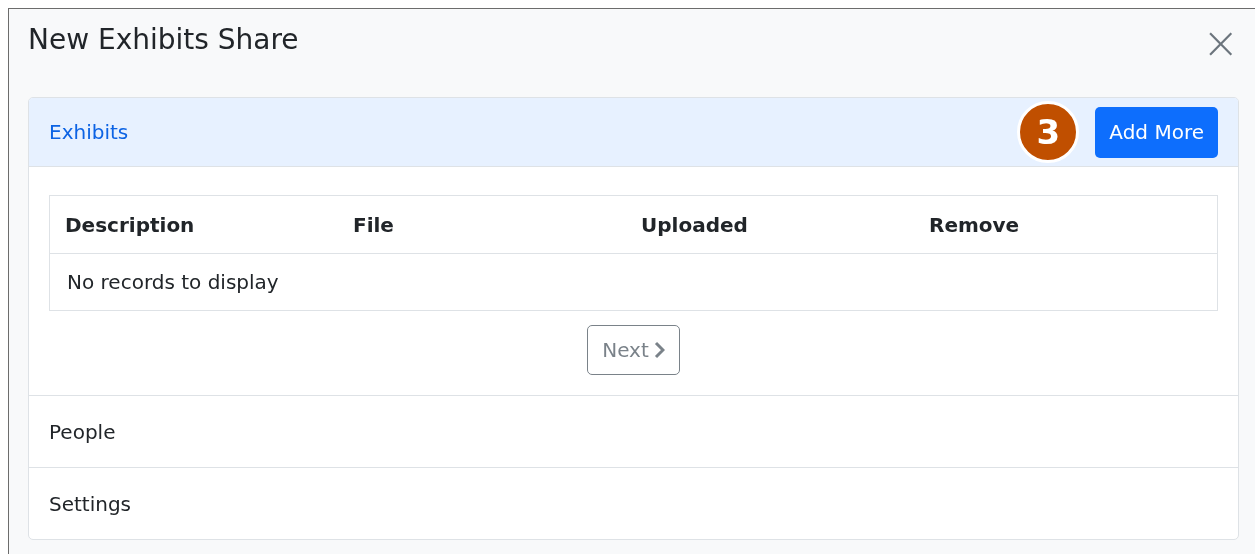  What do you see at coordinates (1048, 132) in the screenshot?
I see `step-badge: 3` at bounding box center [1048, 132].